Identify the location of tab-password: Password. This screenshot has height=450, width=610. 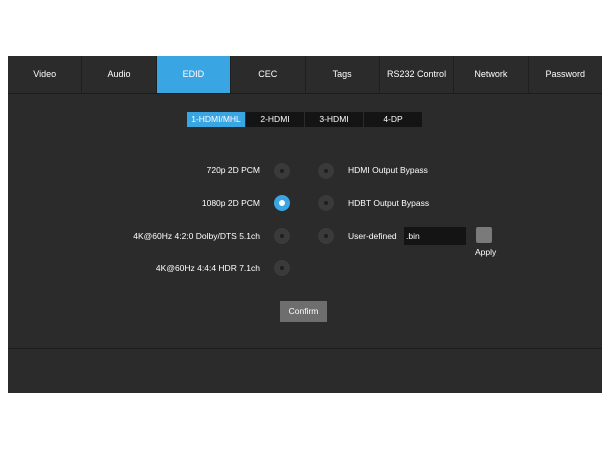
(565, 74).